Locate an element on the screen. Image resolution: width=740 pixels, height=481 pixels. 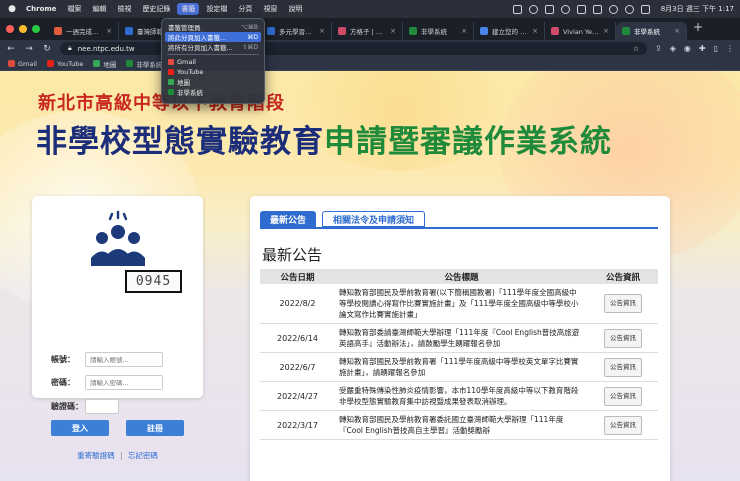
account-input is located at coordinates (124, 359).